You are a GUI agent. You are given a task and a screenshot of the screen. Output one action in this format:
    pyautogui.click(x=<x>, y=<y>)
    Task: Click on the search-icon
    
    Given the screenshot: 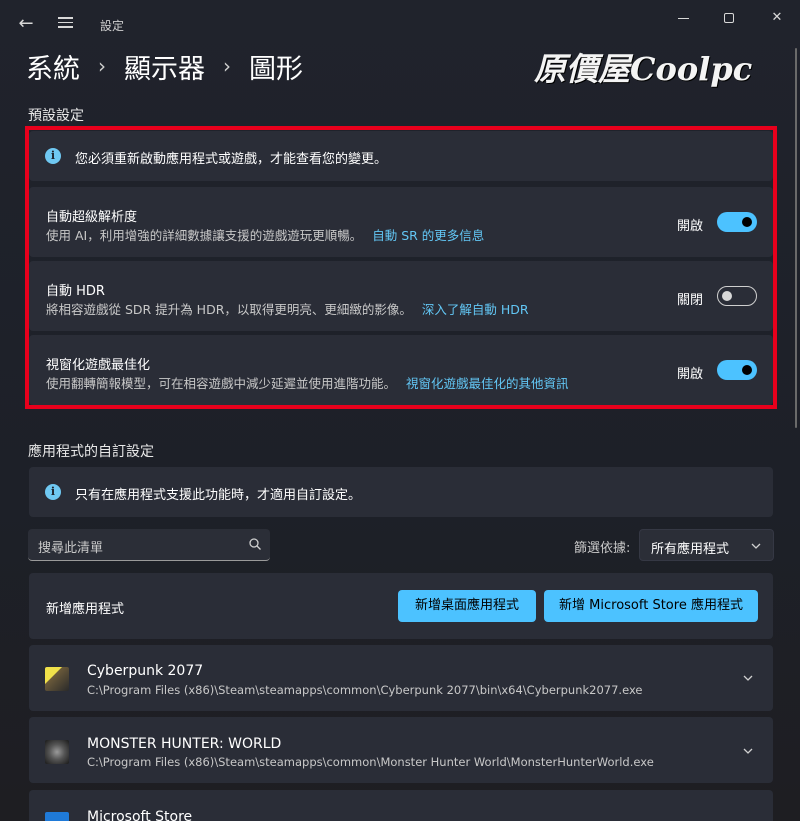 What is the action you would take?
    pyautogui.click(x=255, y=544)
    